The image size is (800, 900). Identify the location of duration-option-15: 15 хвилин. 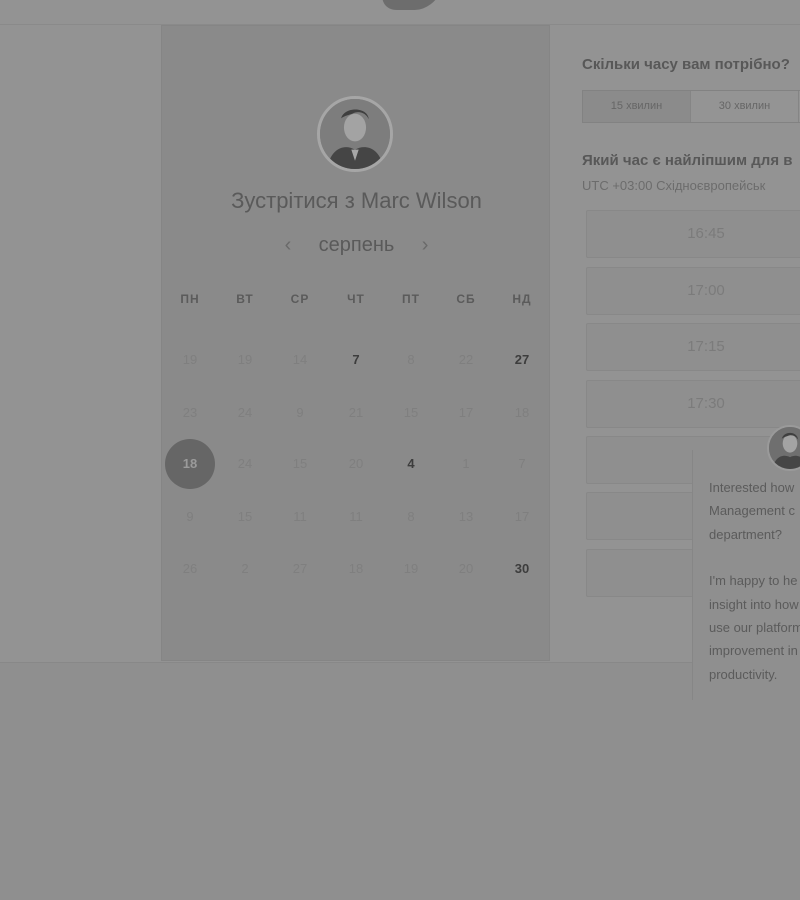
(637, 106).